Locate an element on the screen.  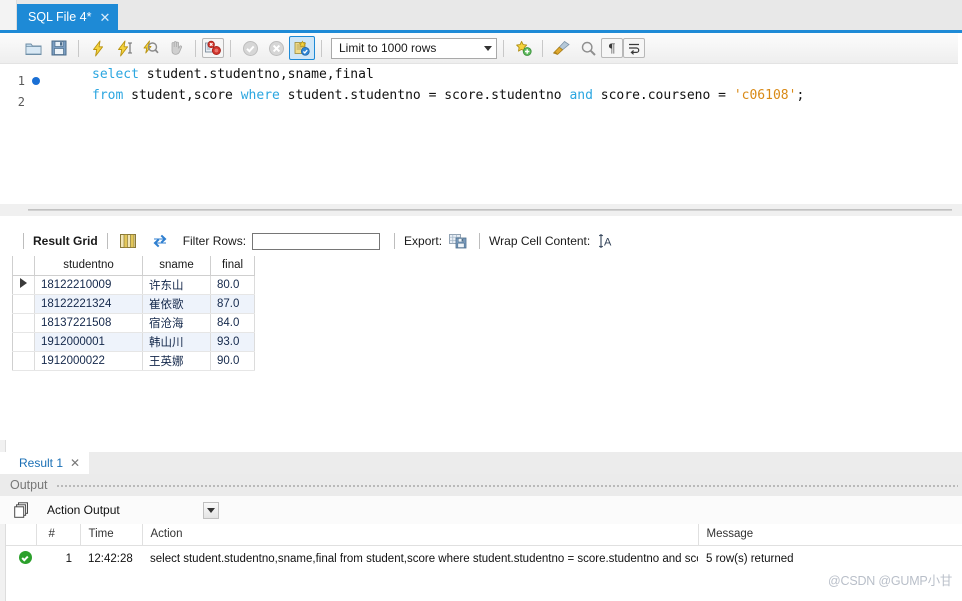
status-badge is located at coordinates (21, 558).